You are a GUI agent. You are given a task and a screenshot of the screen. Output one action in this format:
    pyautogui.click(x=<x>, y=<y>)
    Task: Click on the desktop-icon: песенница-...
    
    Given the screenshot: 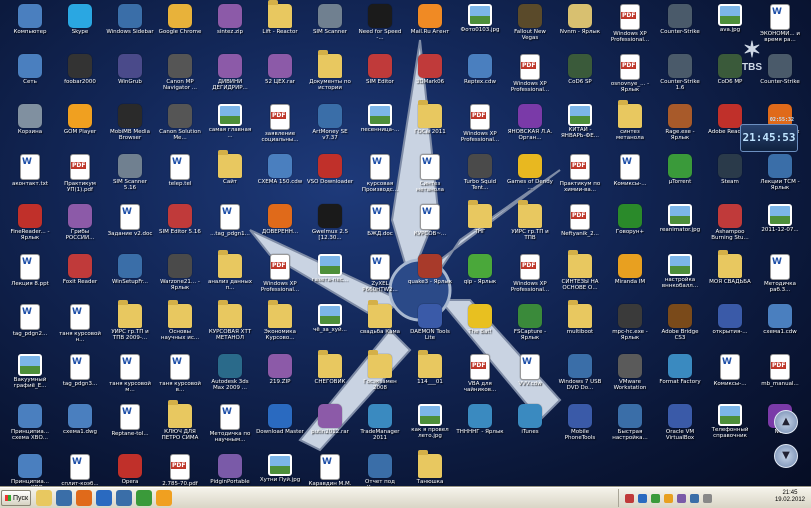 What is the action you would take?
    pyautogui.click(x=380, y=118)
    